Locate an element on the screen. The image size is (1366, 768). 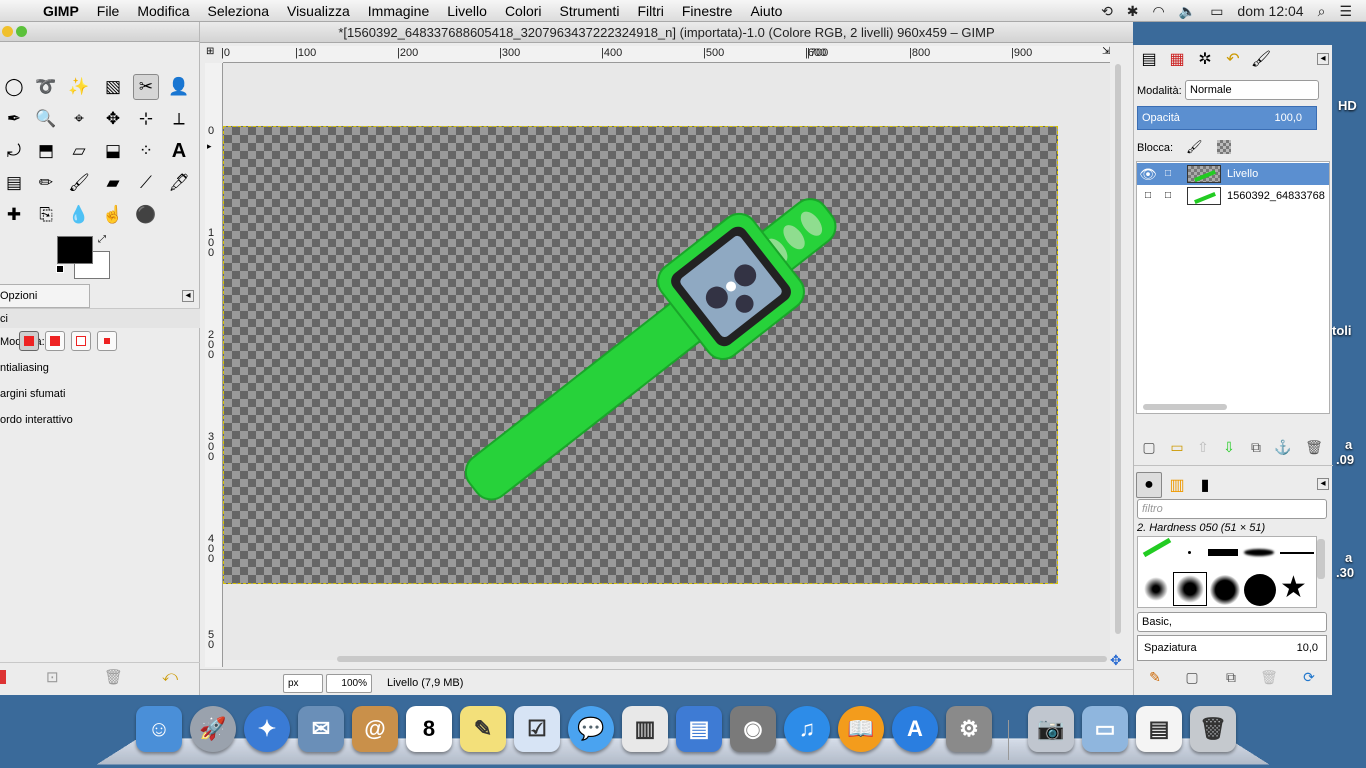
battery-icon: ▭ is located at coordinates (1216, 11).